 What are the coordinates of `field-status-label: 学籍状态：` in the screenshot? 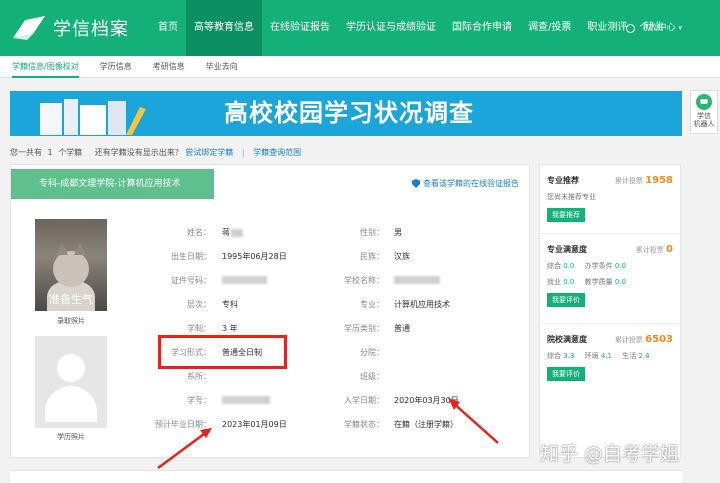 It's located at (364, 424).